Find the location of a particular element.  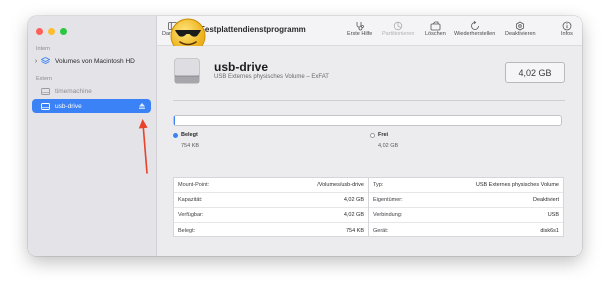

info-key: Kapazität: is located at coordinates (190, 200).